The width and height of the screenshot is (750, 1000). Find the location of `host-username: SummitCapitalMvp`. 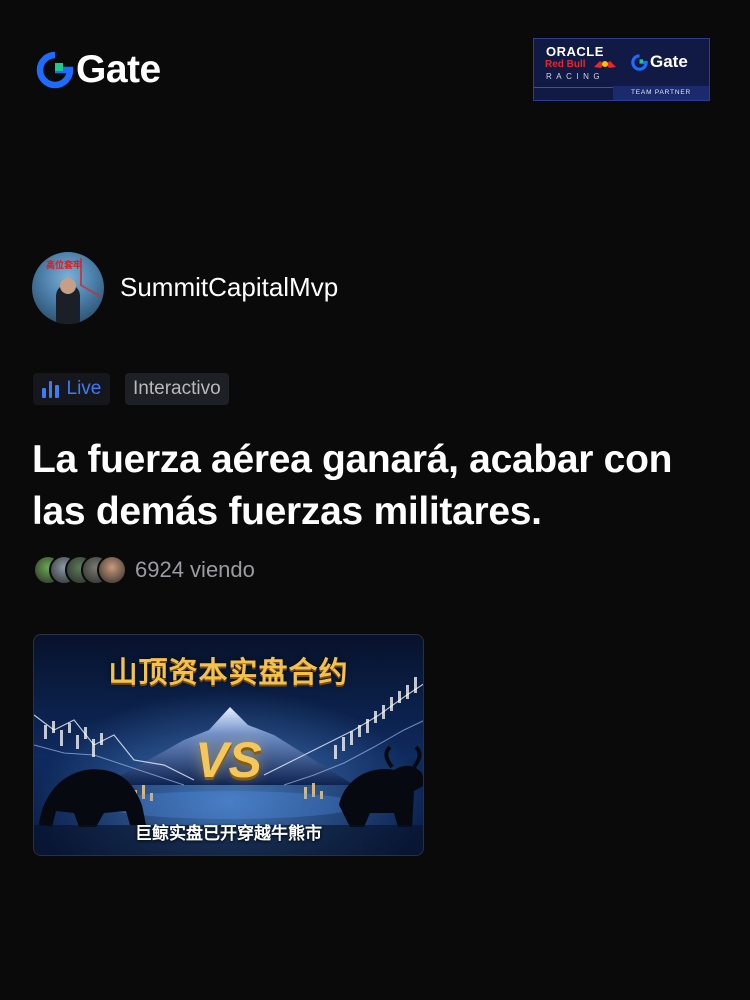

host-username: SummitCapitalMvp is located at coordinates (229, 287).